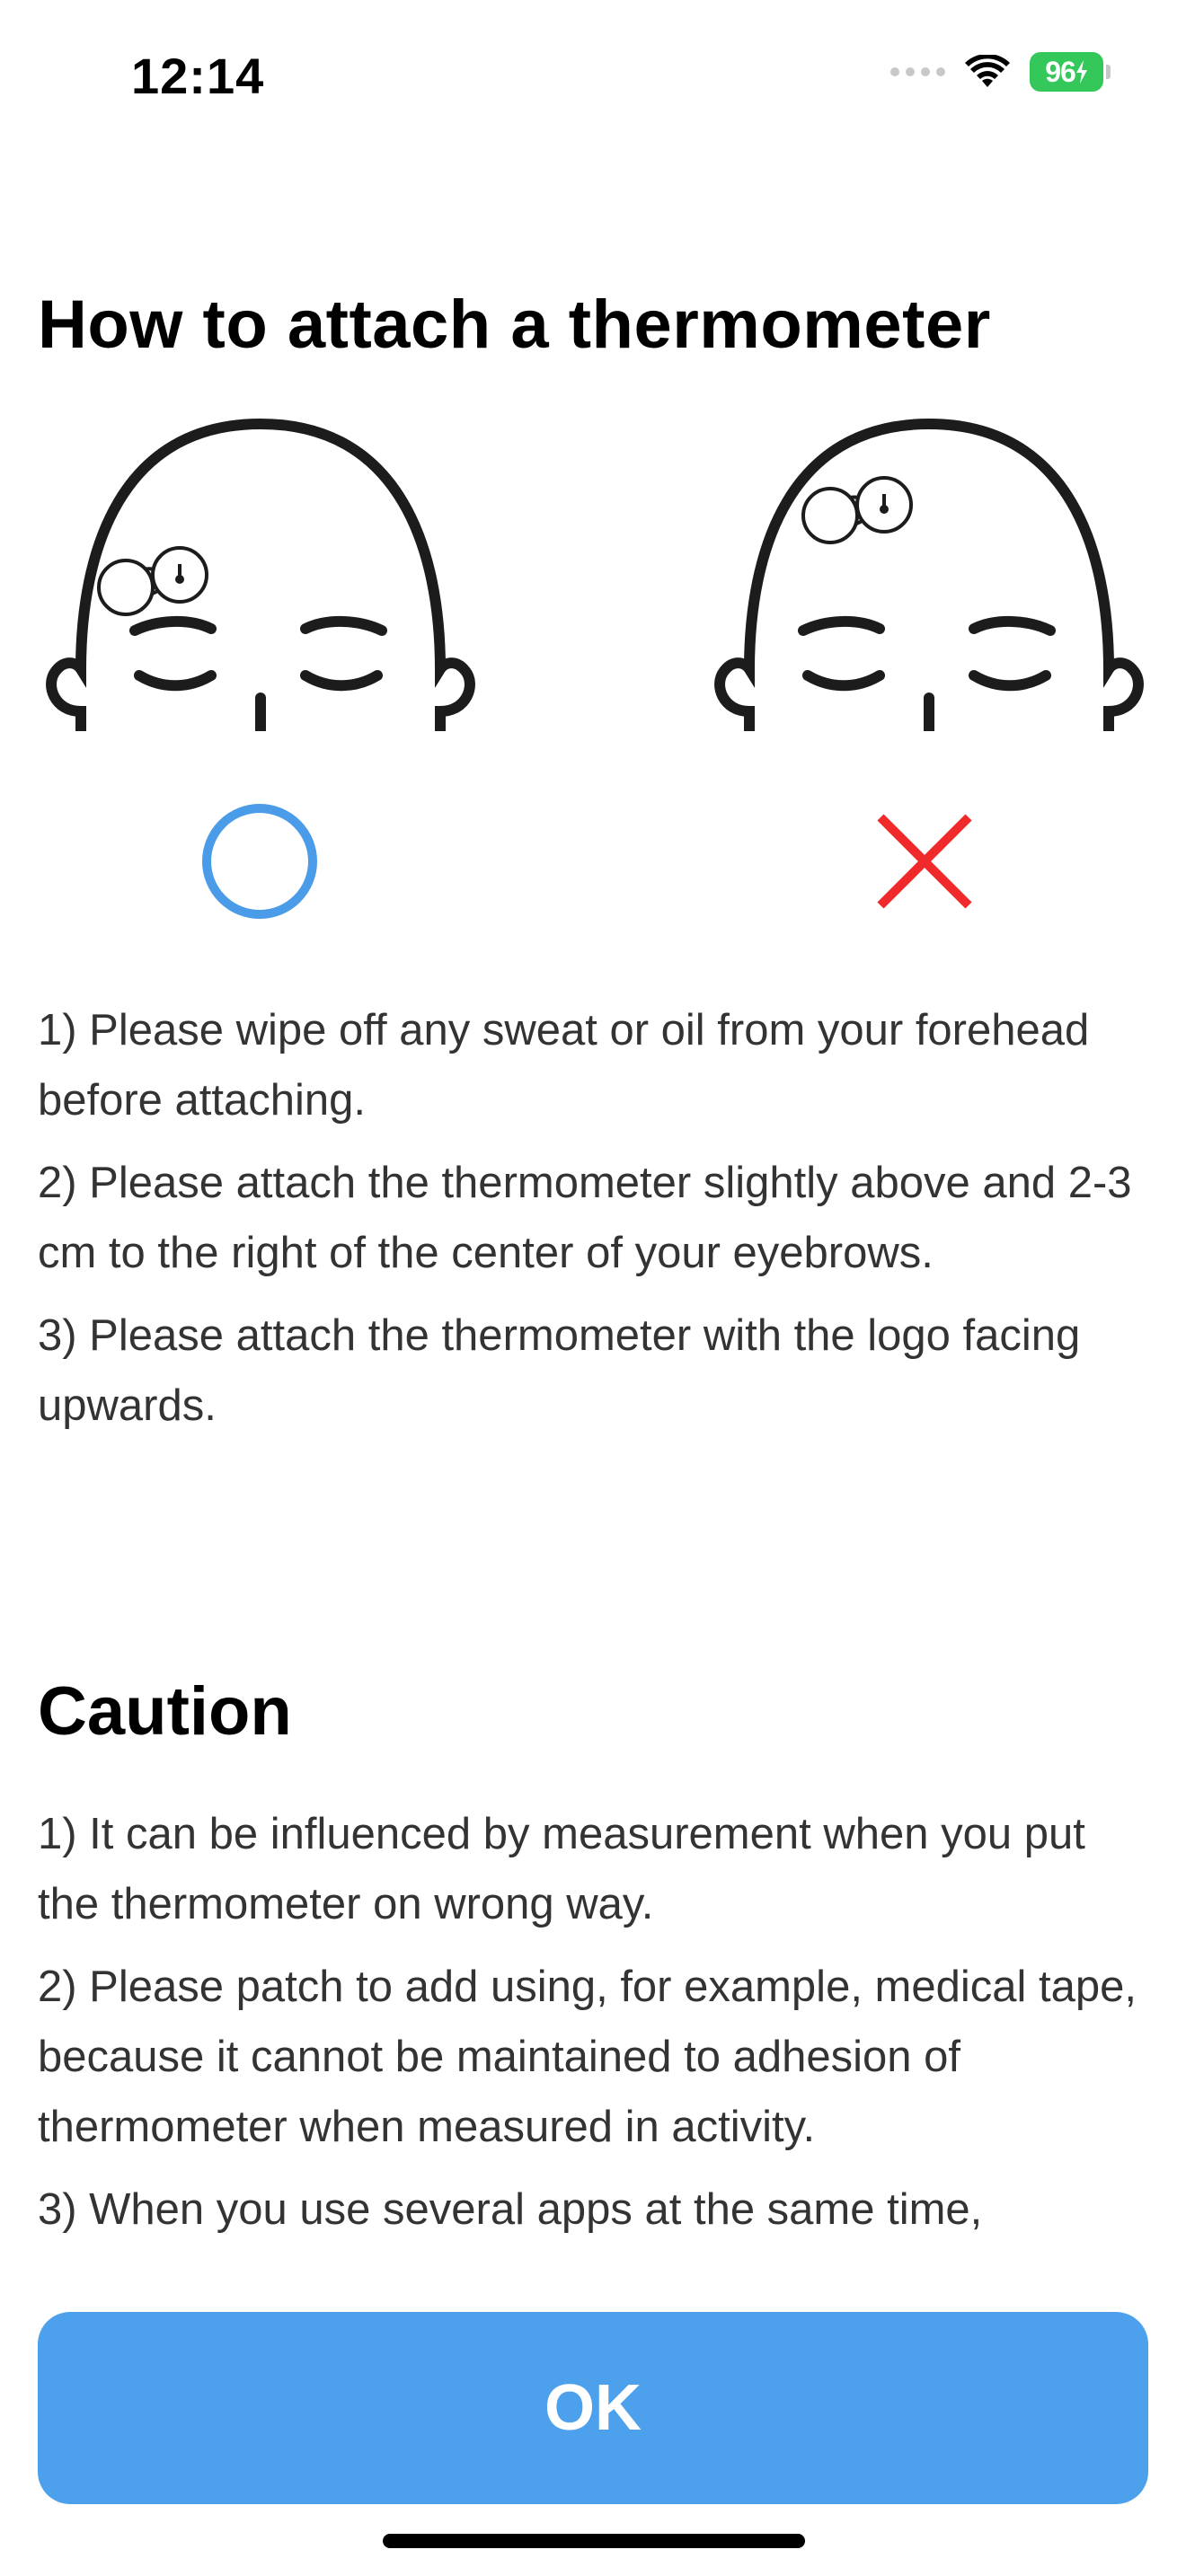  Describe the element at coordinates (259, 861) in the screenshot. I see `circle-ok-icon` at that location.